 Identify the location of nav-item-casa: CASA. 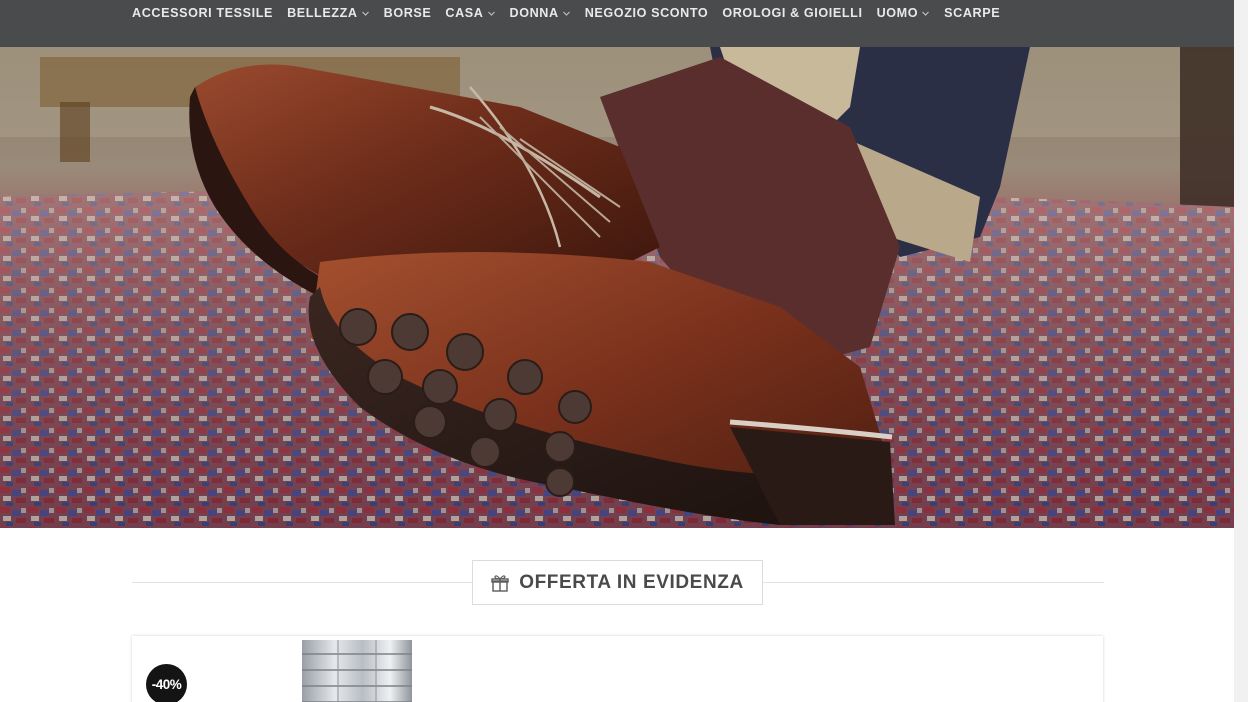
(470, 13).